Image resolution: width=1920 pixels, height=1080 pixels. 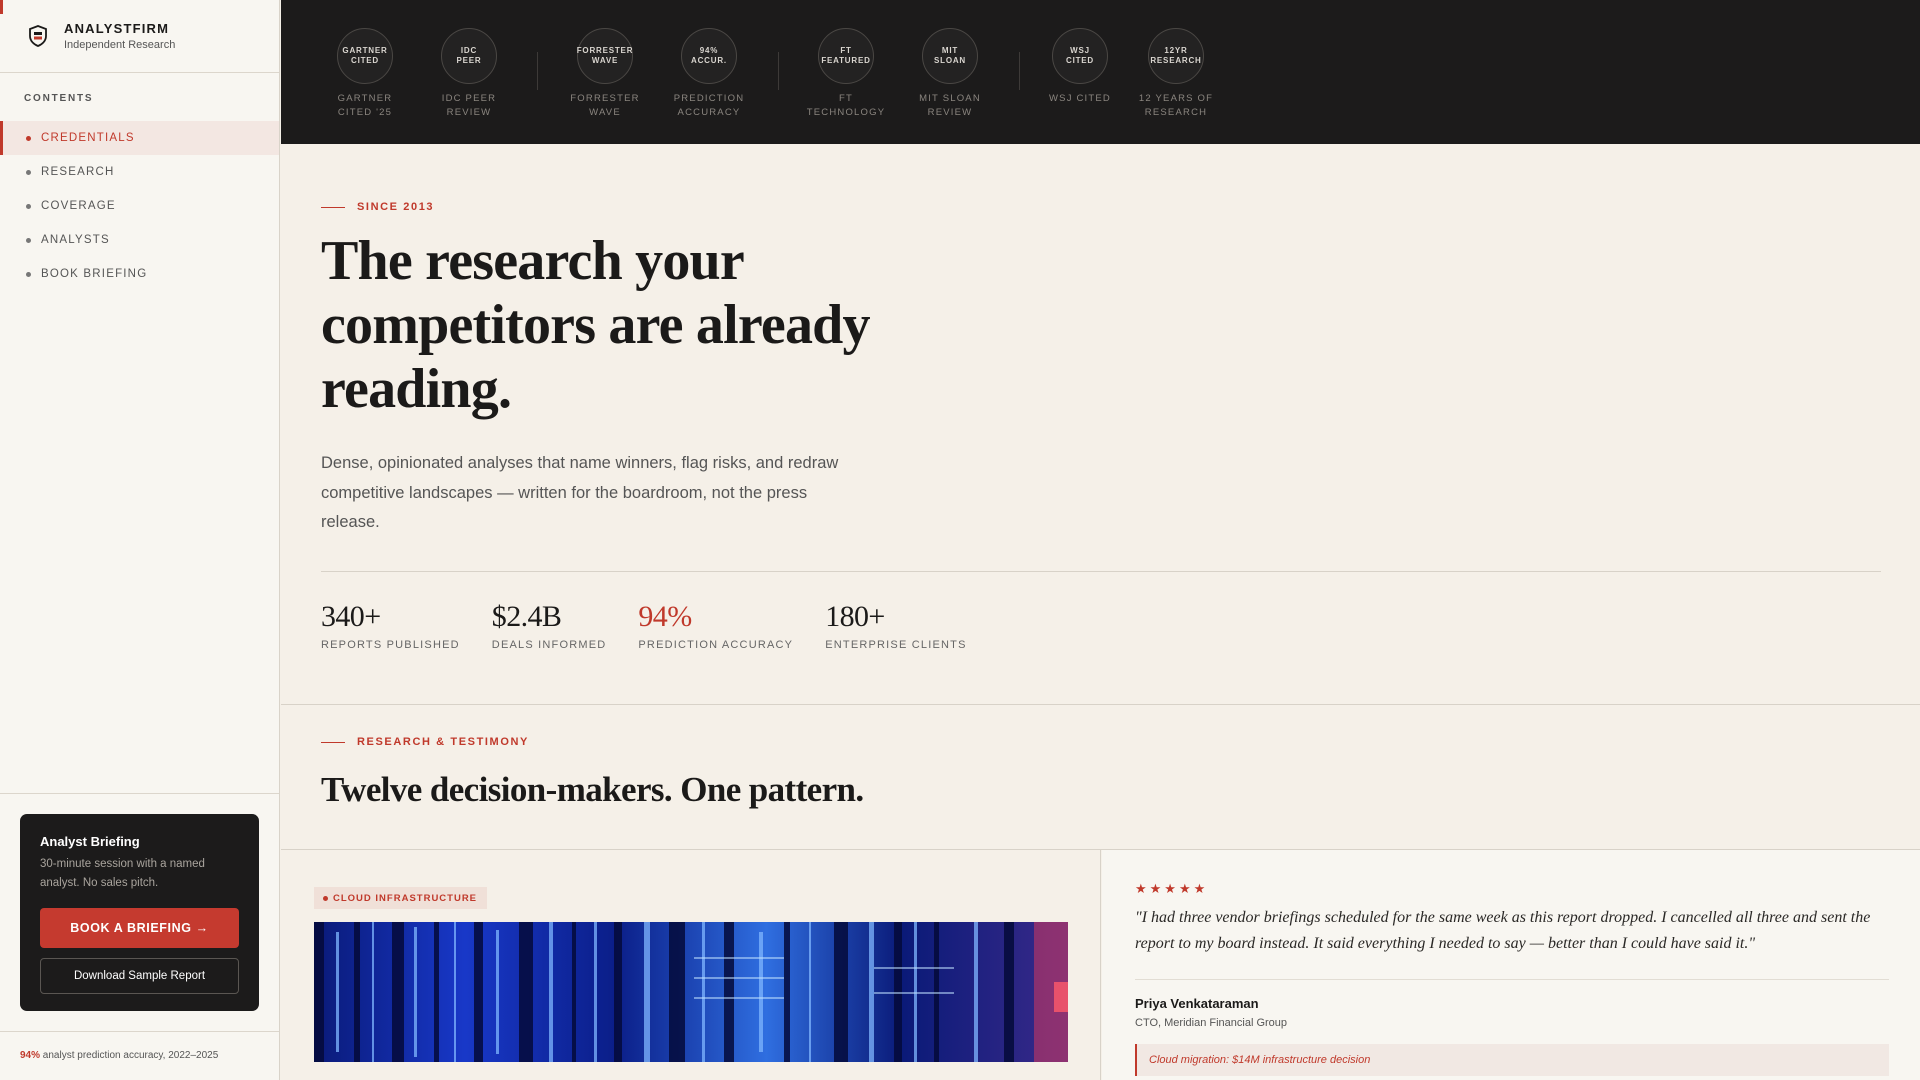 I want to click on badge-caption: 12 YEARS OF RESEARCH, so click(x=1176, y=105).